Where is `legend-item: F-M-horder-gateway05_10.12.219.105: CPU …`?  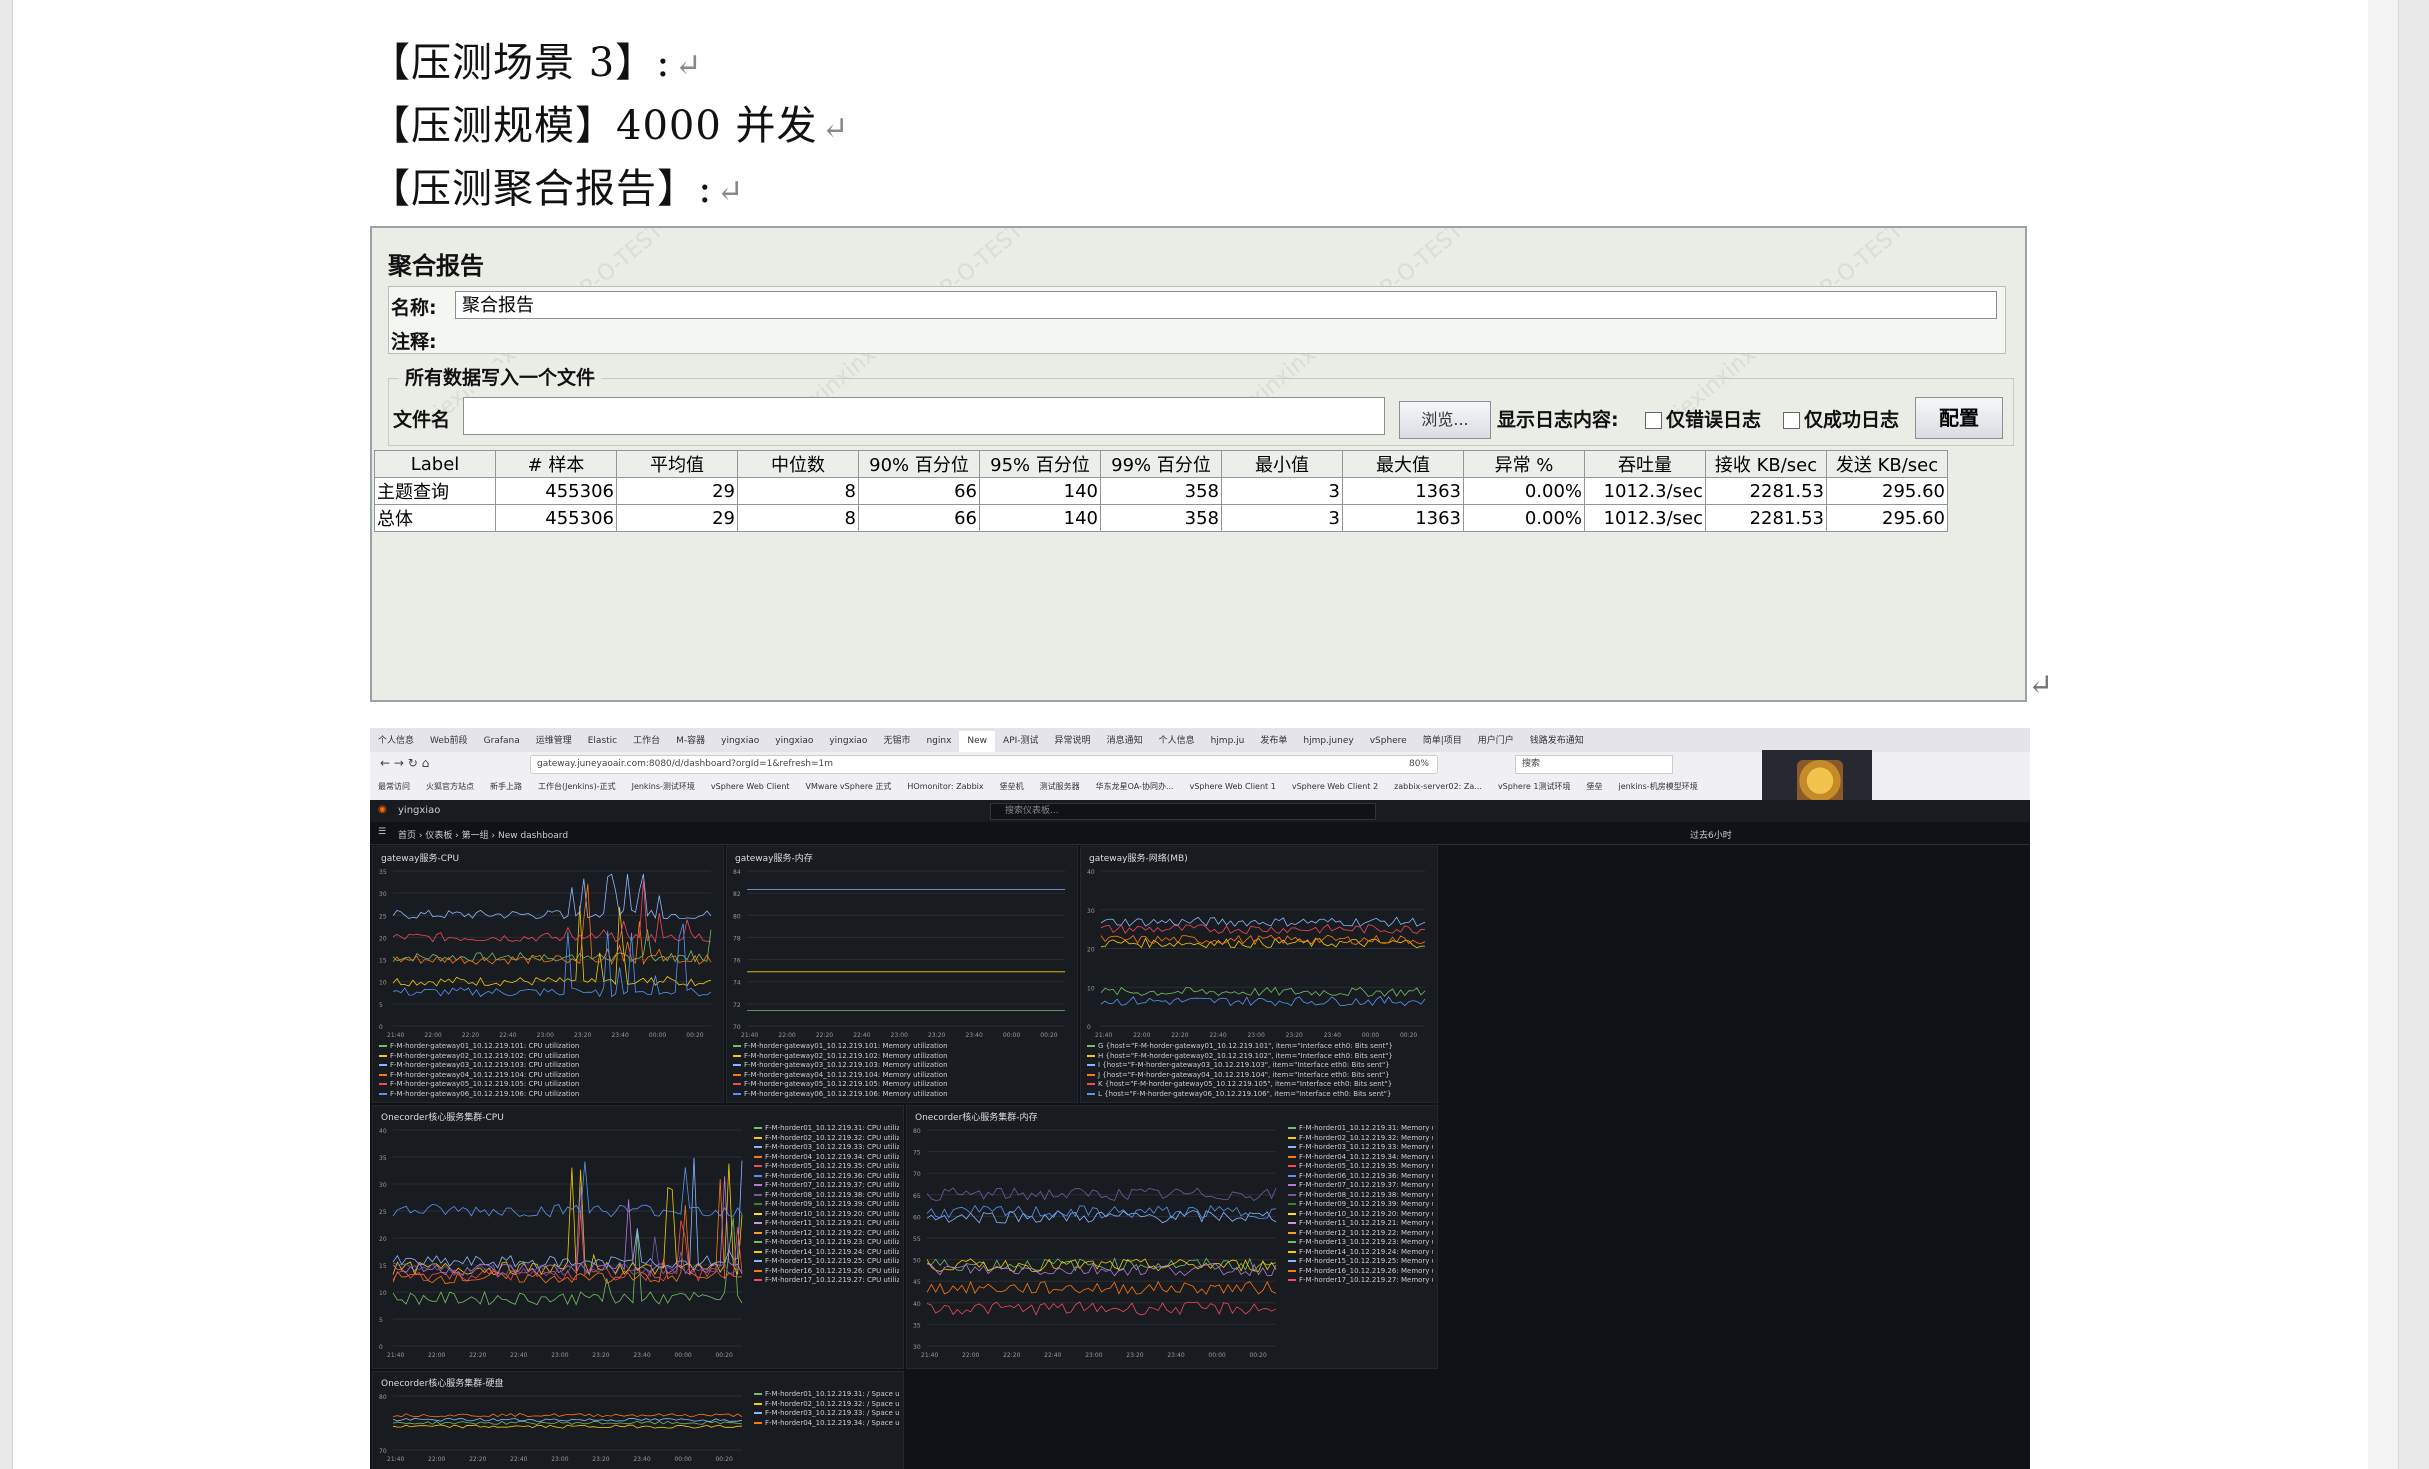
legend-item: F-M-horder-gateway05_10.12.219.105: CPU … is located at coordinates (548, 1085).